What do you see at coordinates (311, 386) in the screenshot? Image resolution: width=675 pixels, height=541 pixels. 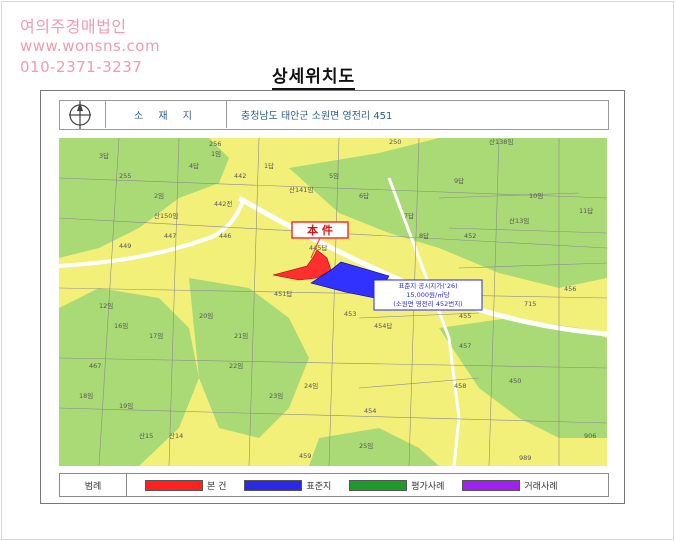 I see `parcel-label: 24임` at bounding box center [311, 386].